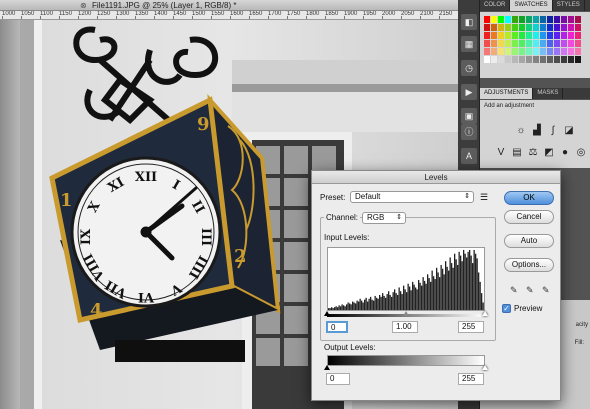 The height and width of the screenshot is (409, 590). I want to click on history-icon: ◷, so click(469, 68).